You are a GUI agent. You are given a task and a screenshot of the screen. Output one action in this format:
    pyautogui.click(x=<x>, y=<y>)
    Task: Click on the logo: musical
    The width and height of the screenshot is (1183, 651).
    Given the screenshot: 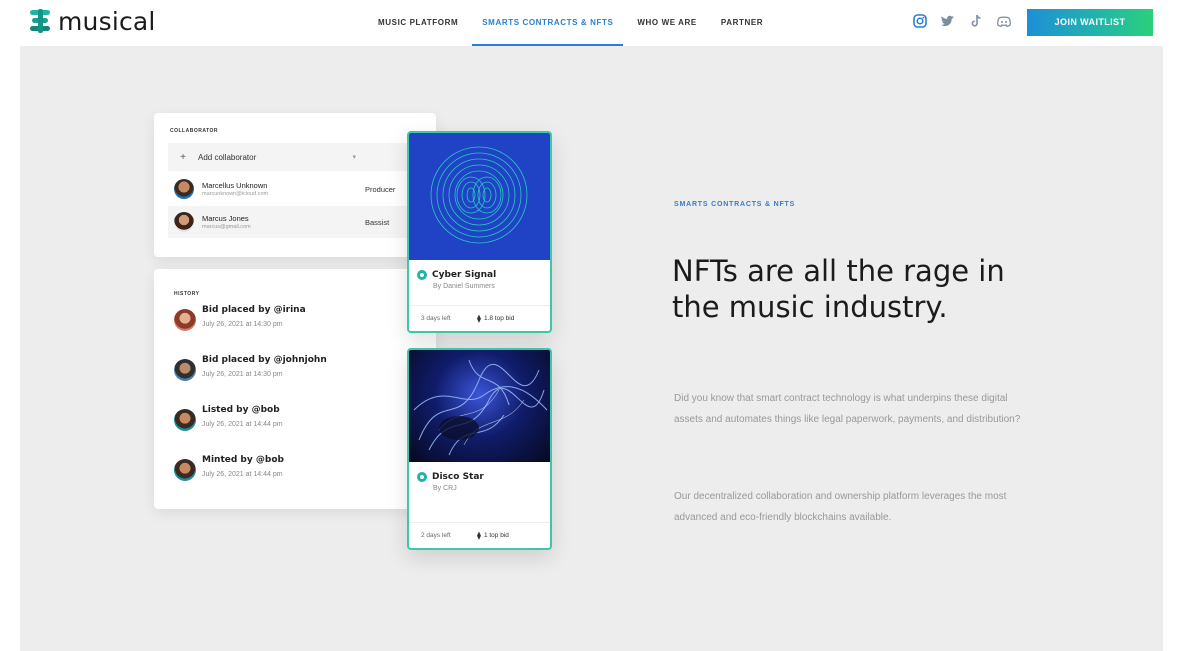 What is the action you would take?
    pyautogui.click(x=93, y=21)
    